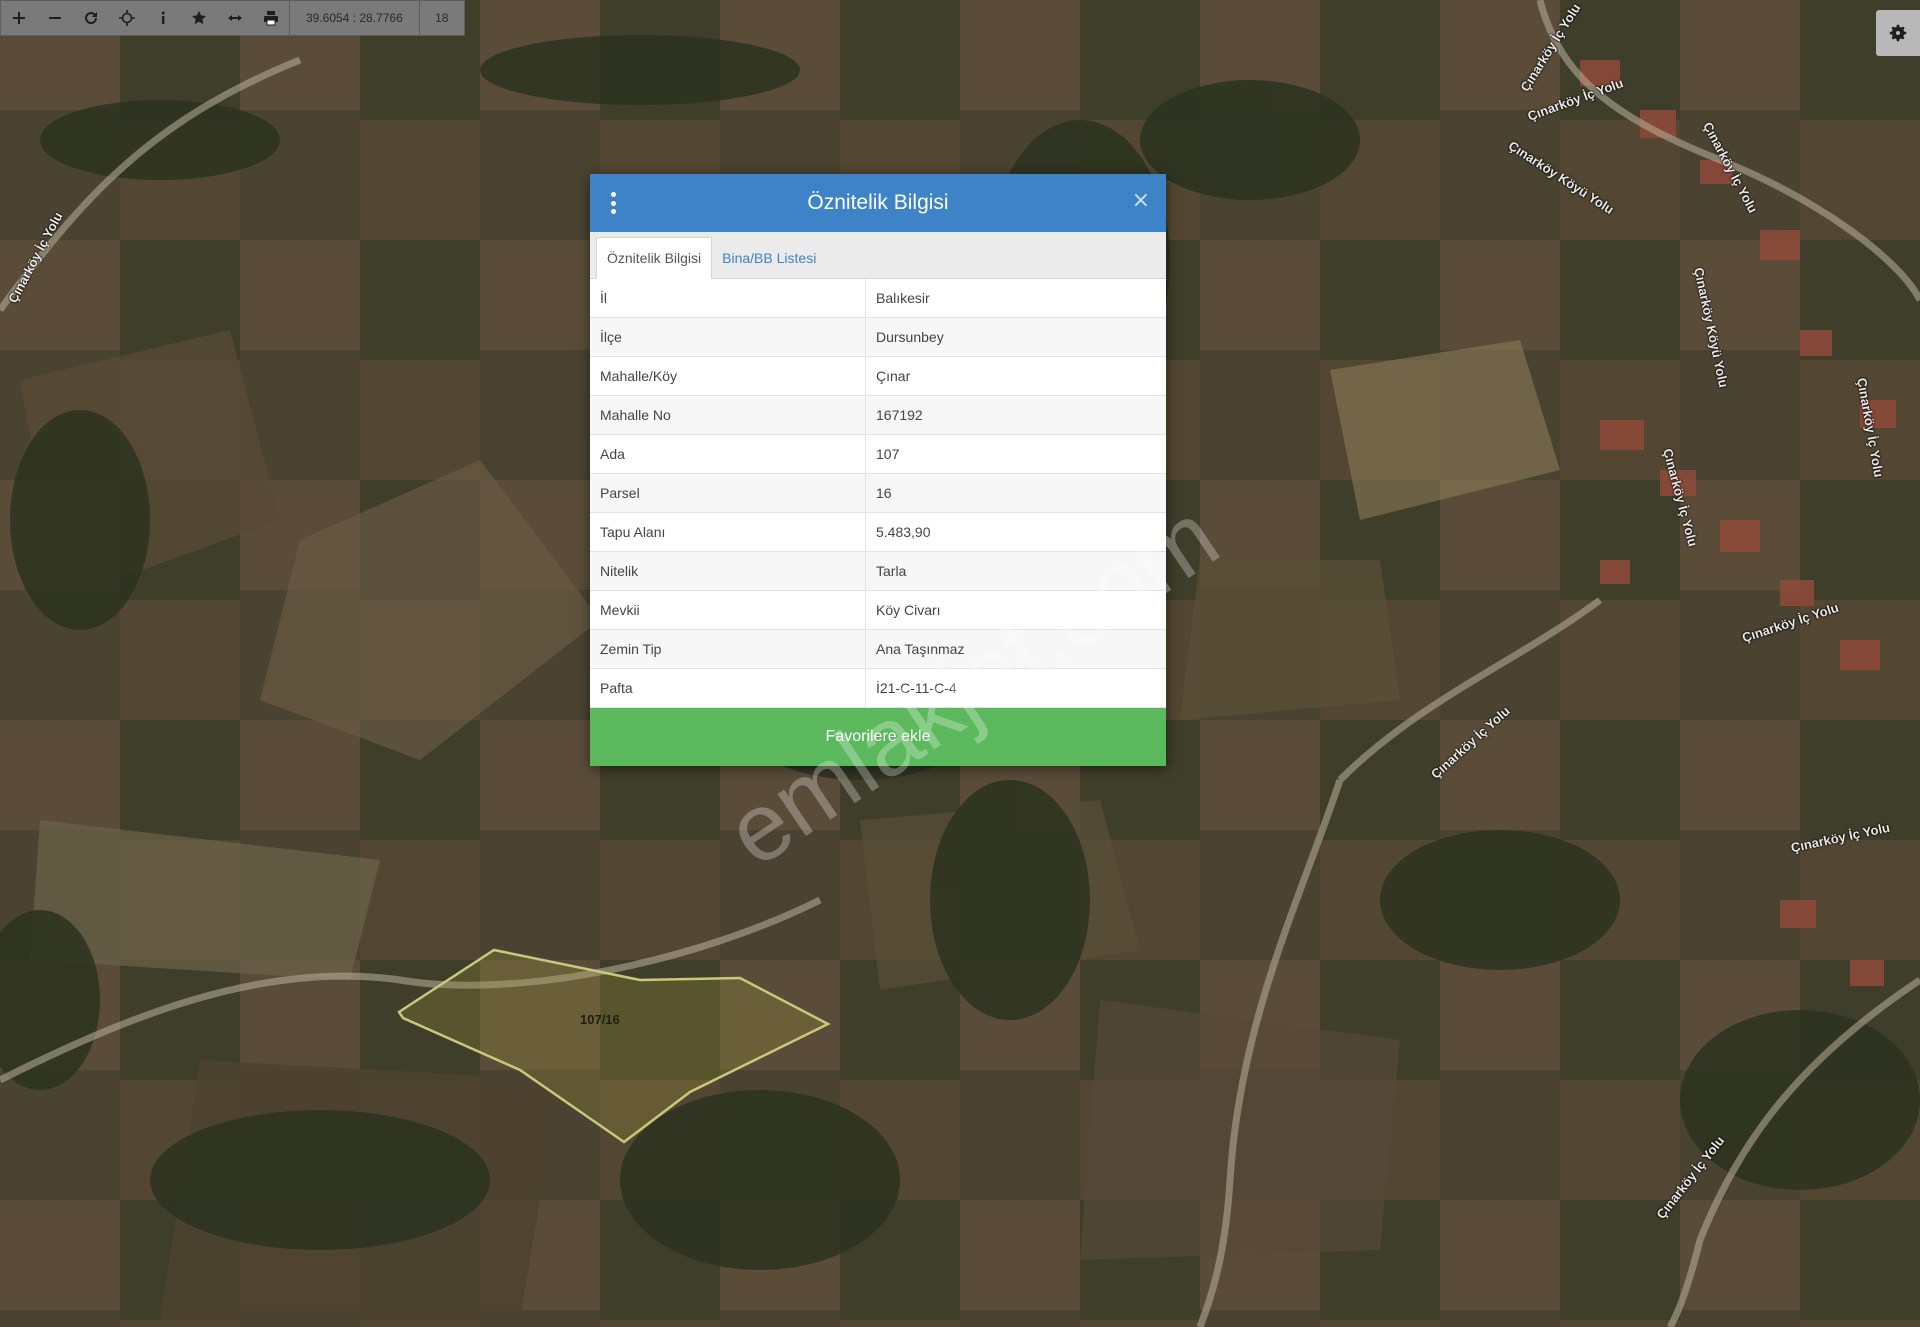 Image resolution: width=1920 pixels, height=1327 pixels. I want to click on dialog-header: Öznitelik Bilgisi ×, so click(878, 203).